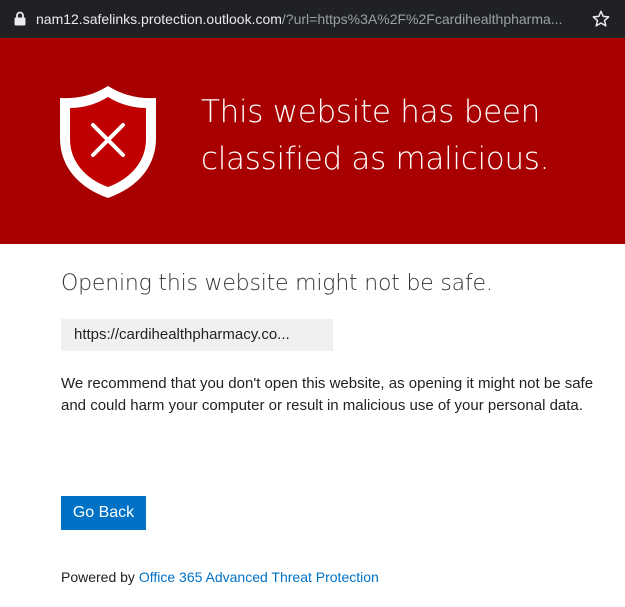 This screenshot has width=625, height=607. What do you see at coordinates (375, 159) in the screenshot?
I see `headline-line-2: classified as malicious.` at bounding box center [375, 159].